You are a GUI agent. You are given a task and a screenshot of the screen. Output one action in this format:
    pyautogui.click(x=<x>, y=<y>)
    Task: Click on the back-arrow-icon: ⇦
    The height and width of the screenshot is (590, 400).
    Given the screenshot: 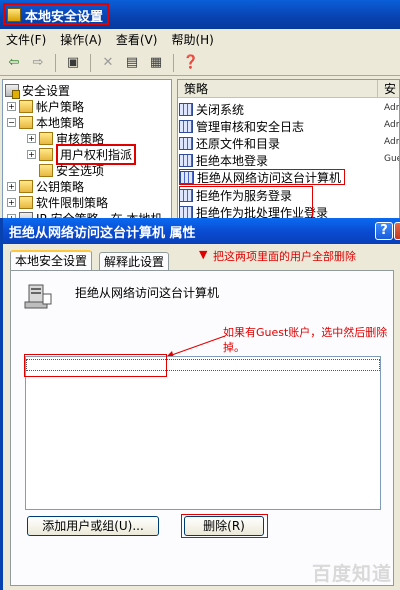 What is the action you would take?
    pyautogui.click(x=14, y=63)
    